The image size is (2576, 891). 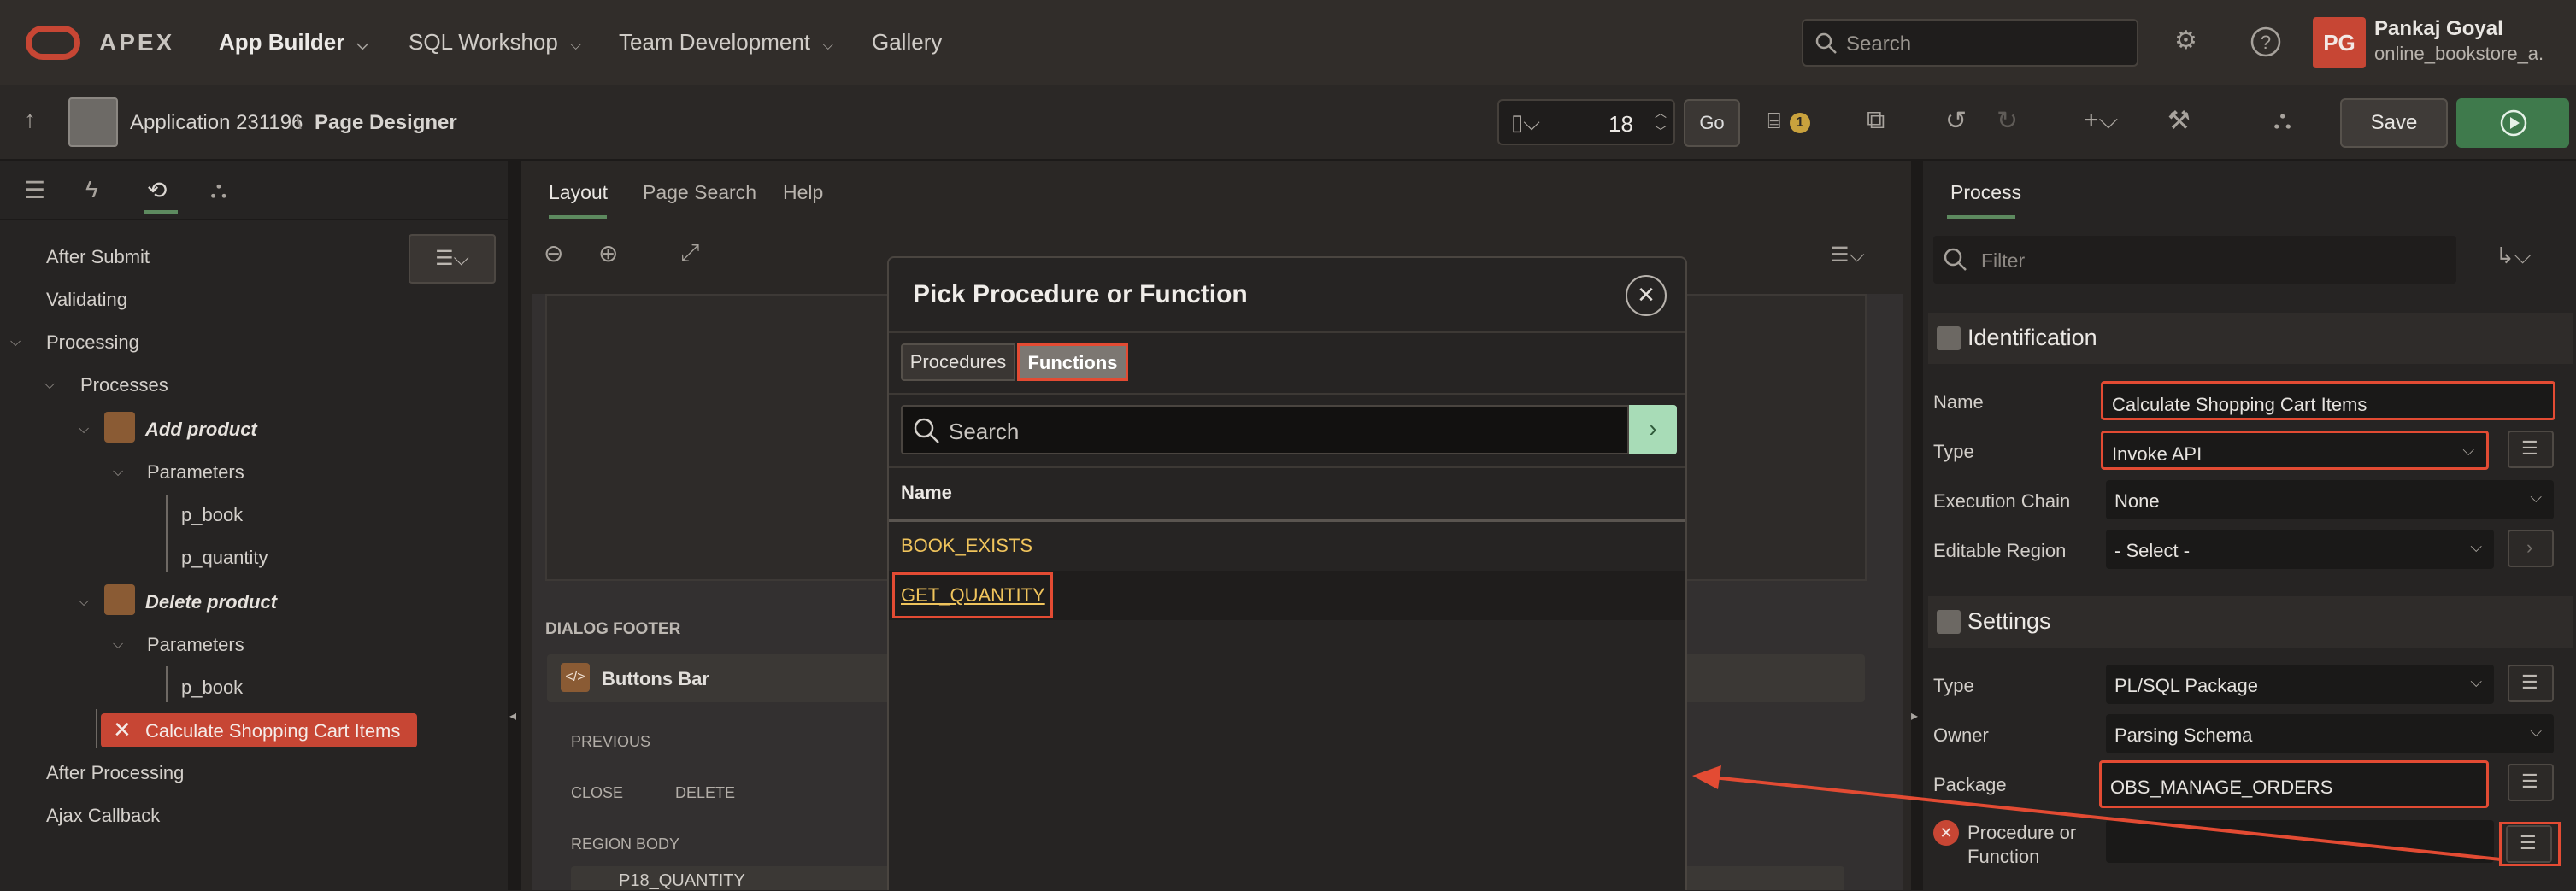 I want to click on stepper-up-icon: ︿, so click(x=1661, y=112).